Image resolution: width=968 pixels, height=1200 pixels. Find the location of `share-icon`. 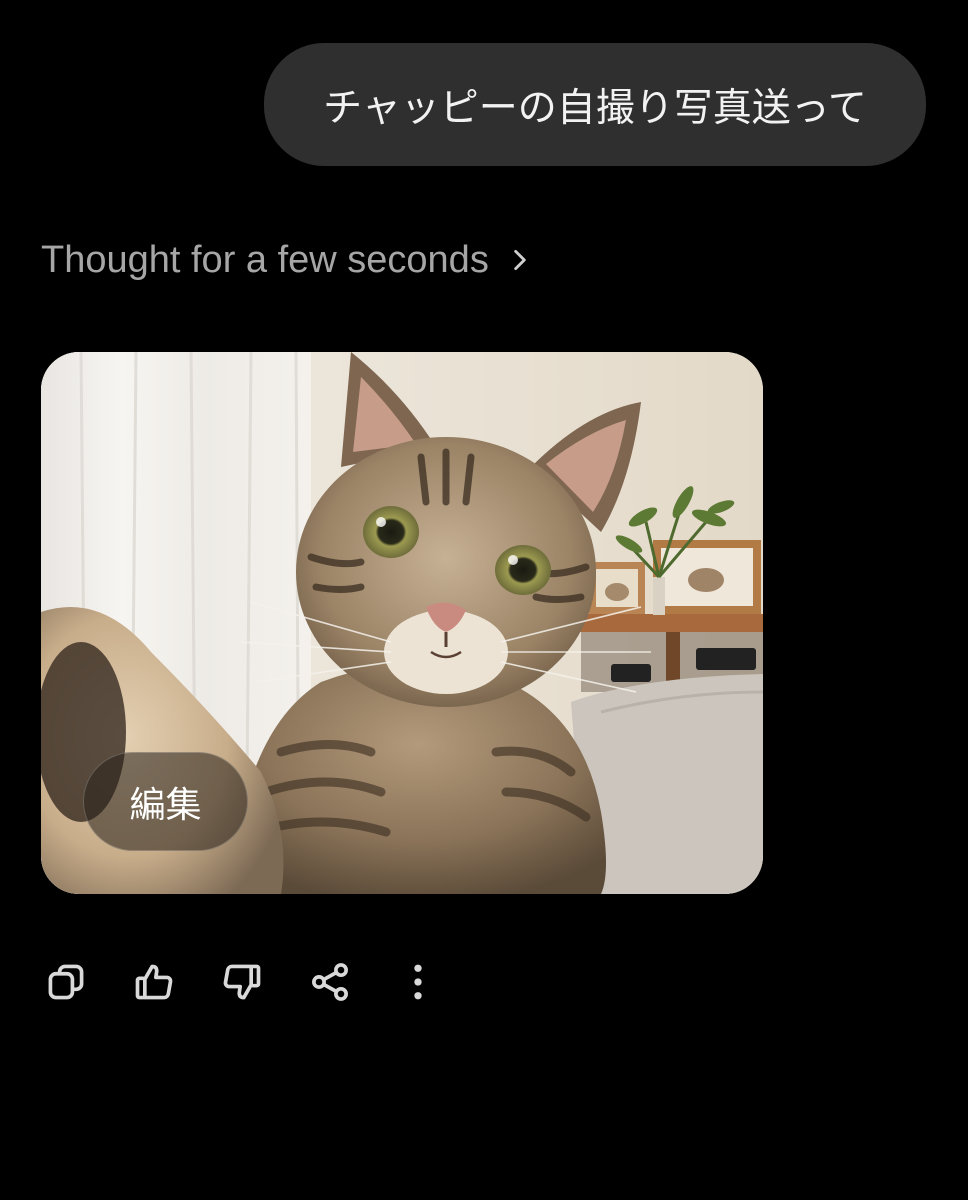

share-icon is located at coordinates (330, 982).